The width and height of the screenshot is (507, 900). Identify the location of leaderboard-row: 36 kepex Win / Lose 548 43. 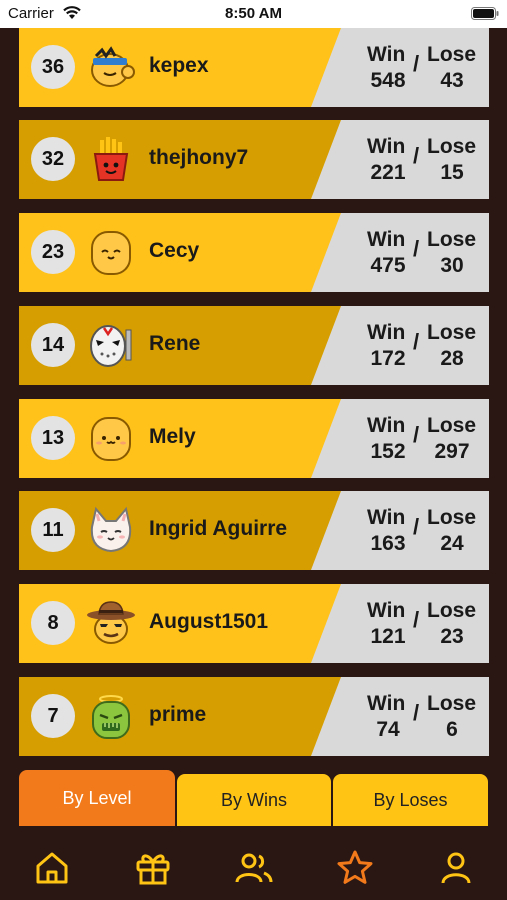
(254, 67).